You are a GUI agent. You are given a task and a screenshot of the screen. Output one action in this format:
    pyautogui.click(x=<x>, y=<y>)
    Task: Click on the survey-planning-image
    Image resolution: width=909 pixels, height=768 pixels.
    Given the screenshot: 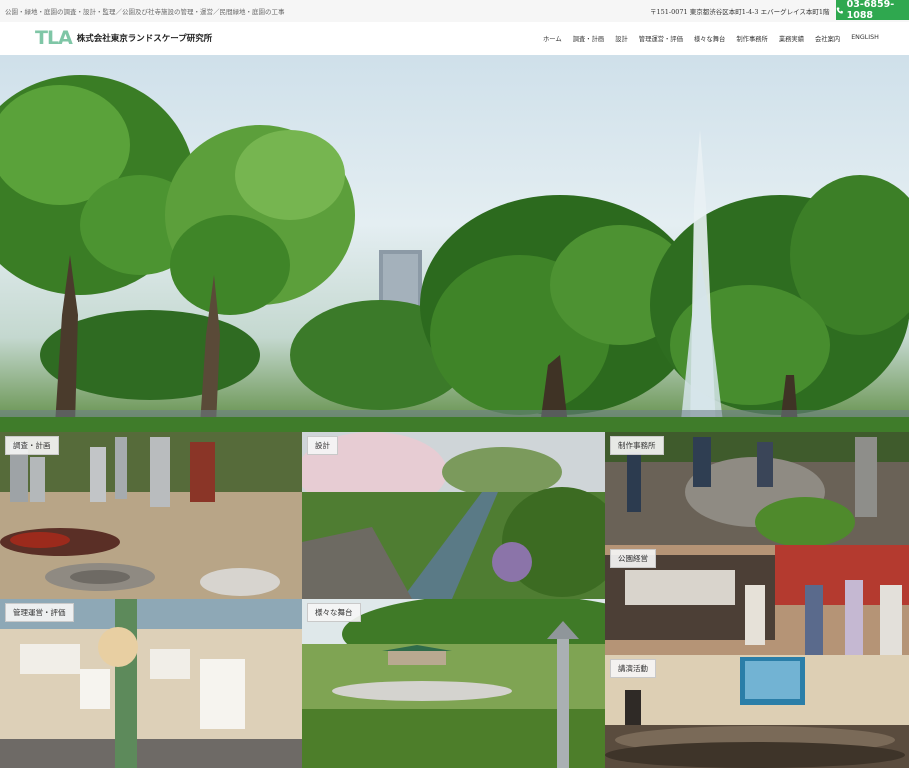 What is the action you would take?
    pyautogui.click(x=151, y=515)
    